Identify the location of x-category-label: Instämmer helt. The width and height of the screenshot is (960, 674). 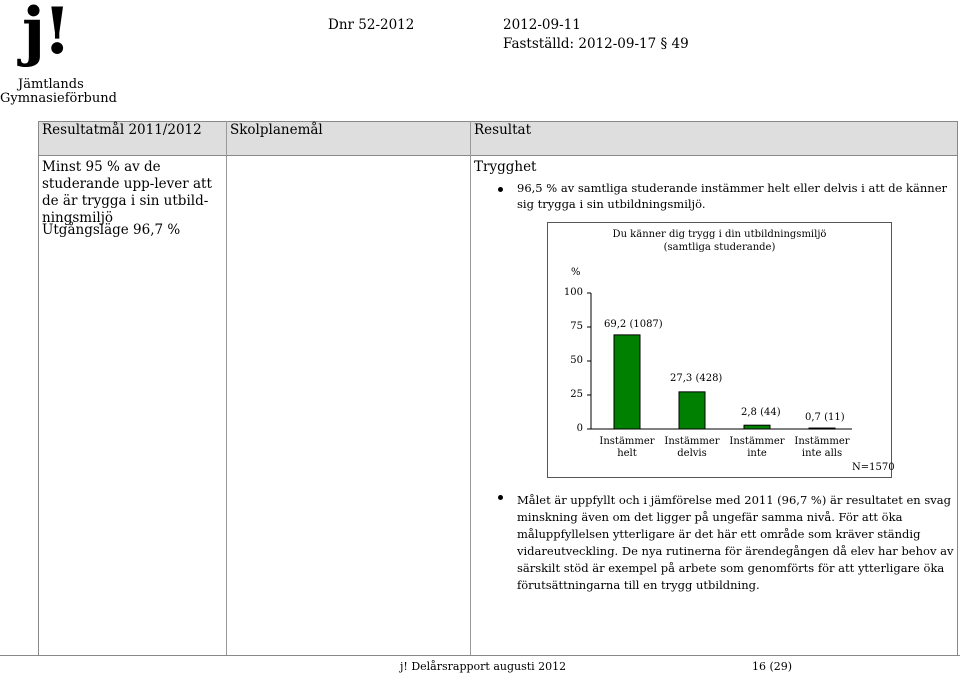
(627, 447).